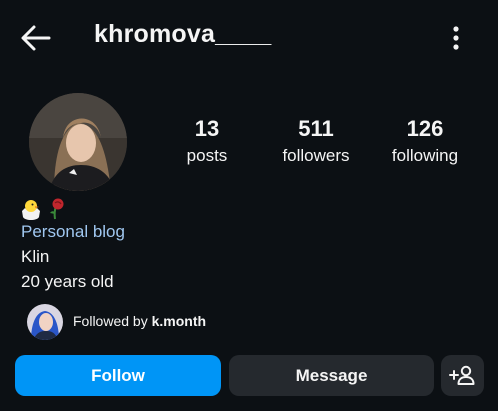 The width and height of the screenshot is (498, 411). I want to click on posts-label: posts, so click(207, 155).